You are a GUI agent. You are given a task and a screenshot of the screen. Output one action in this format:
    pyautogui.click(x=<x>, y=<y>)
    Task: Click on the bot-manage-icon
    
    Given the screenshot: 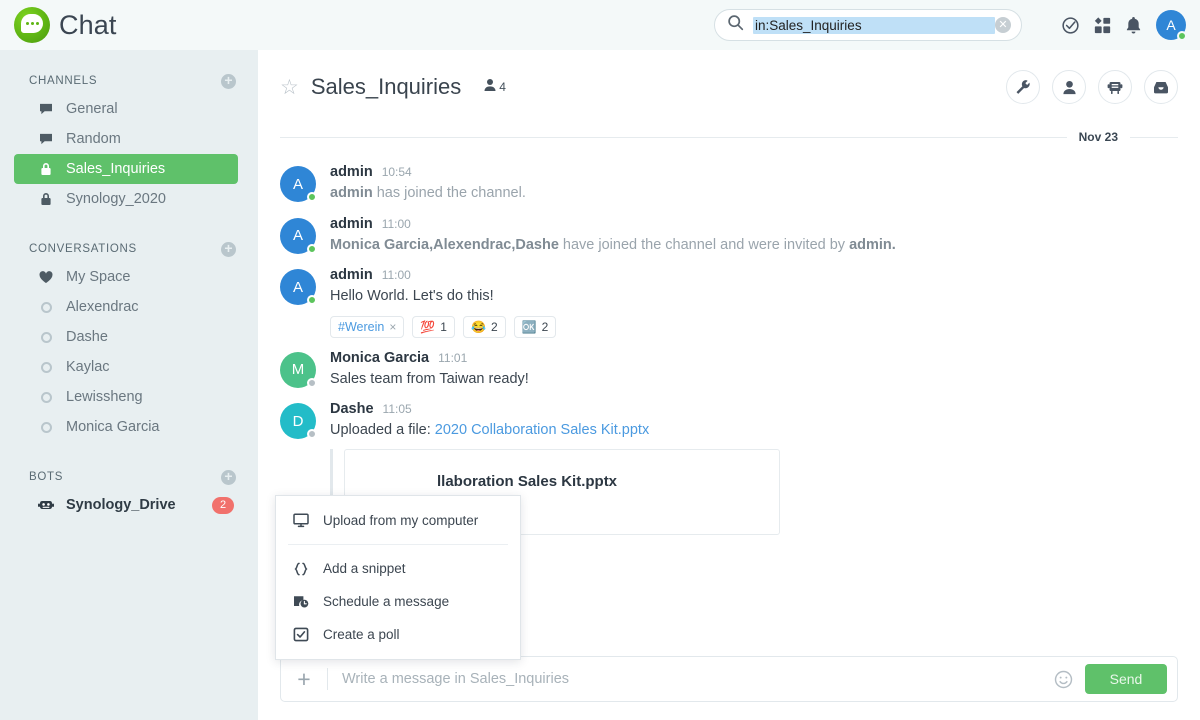 What is the action you would take?
    pyautogui.click(x=1115, y=87)
    